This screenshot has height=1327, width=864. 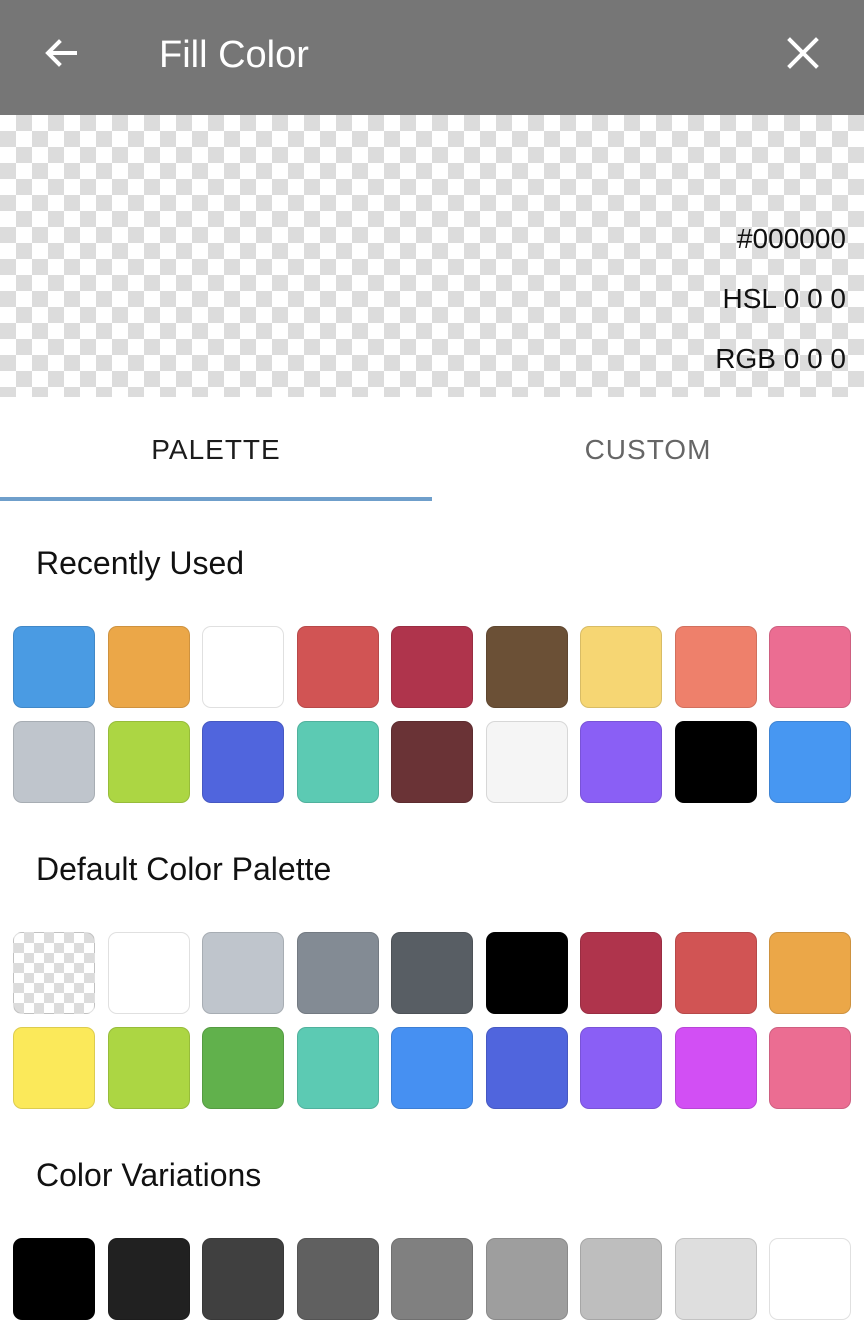 I want to click on color-variations-heading: Color Variations, so click(x=149, y=1175).